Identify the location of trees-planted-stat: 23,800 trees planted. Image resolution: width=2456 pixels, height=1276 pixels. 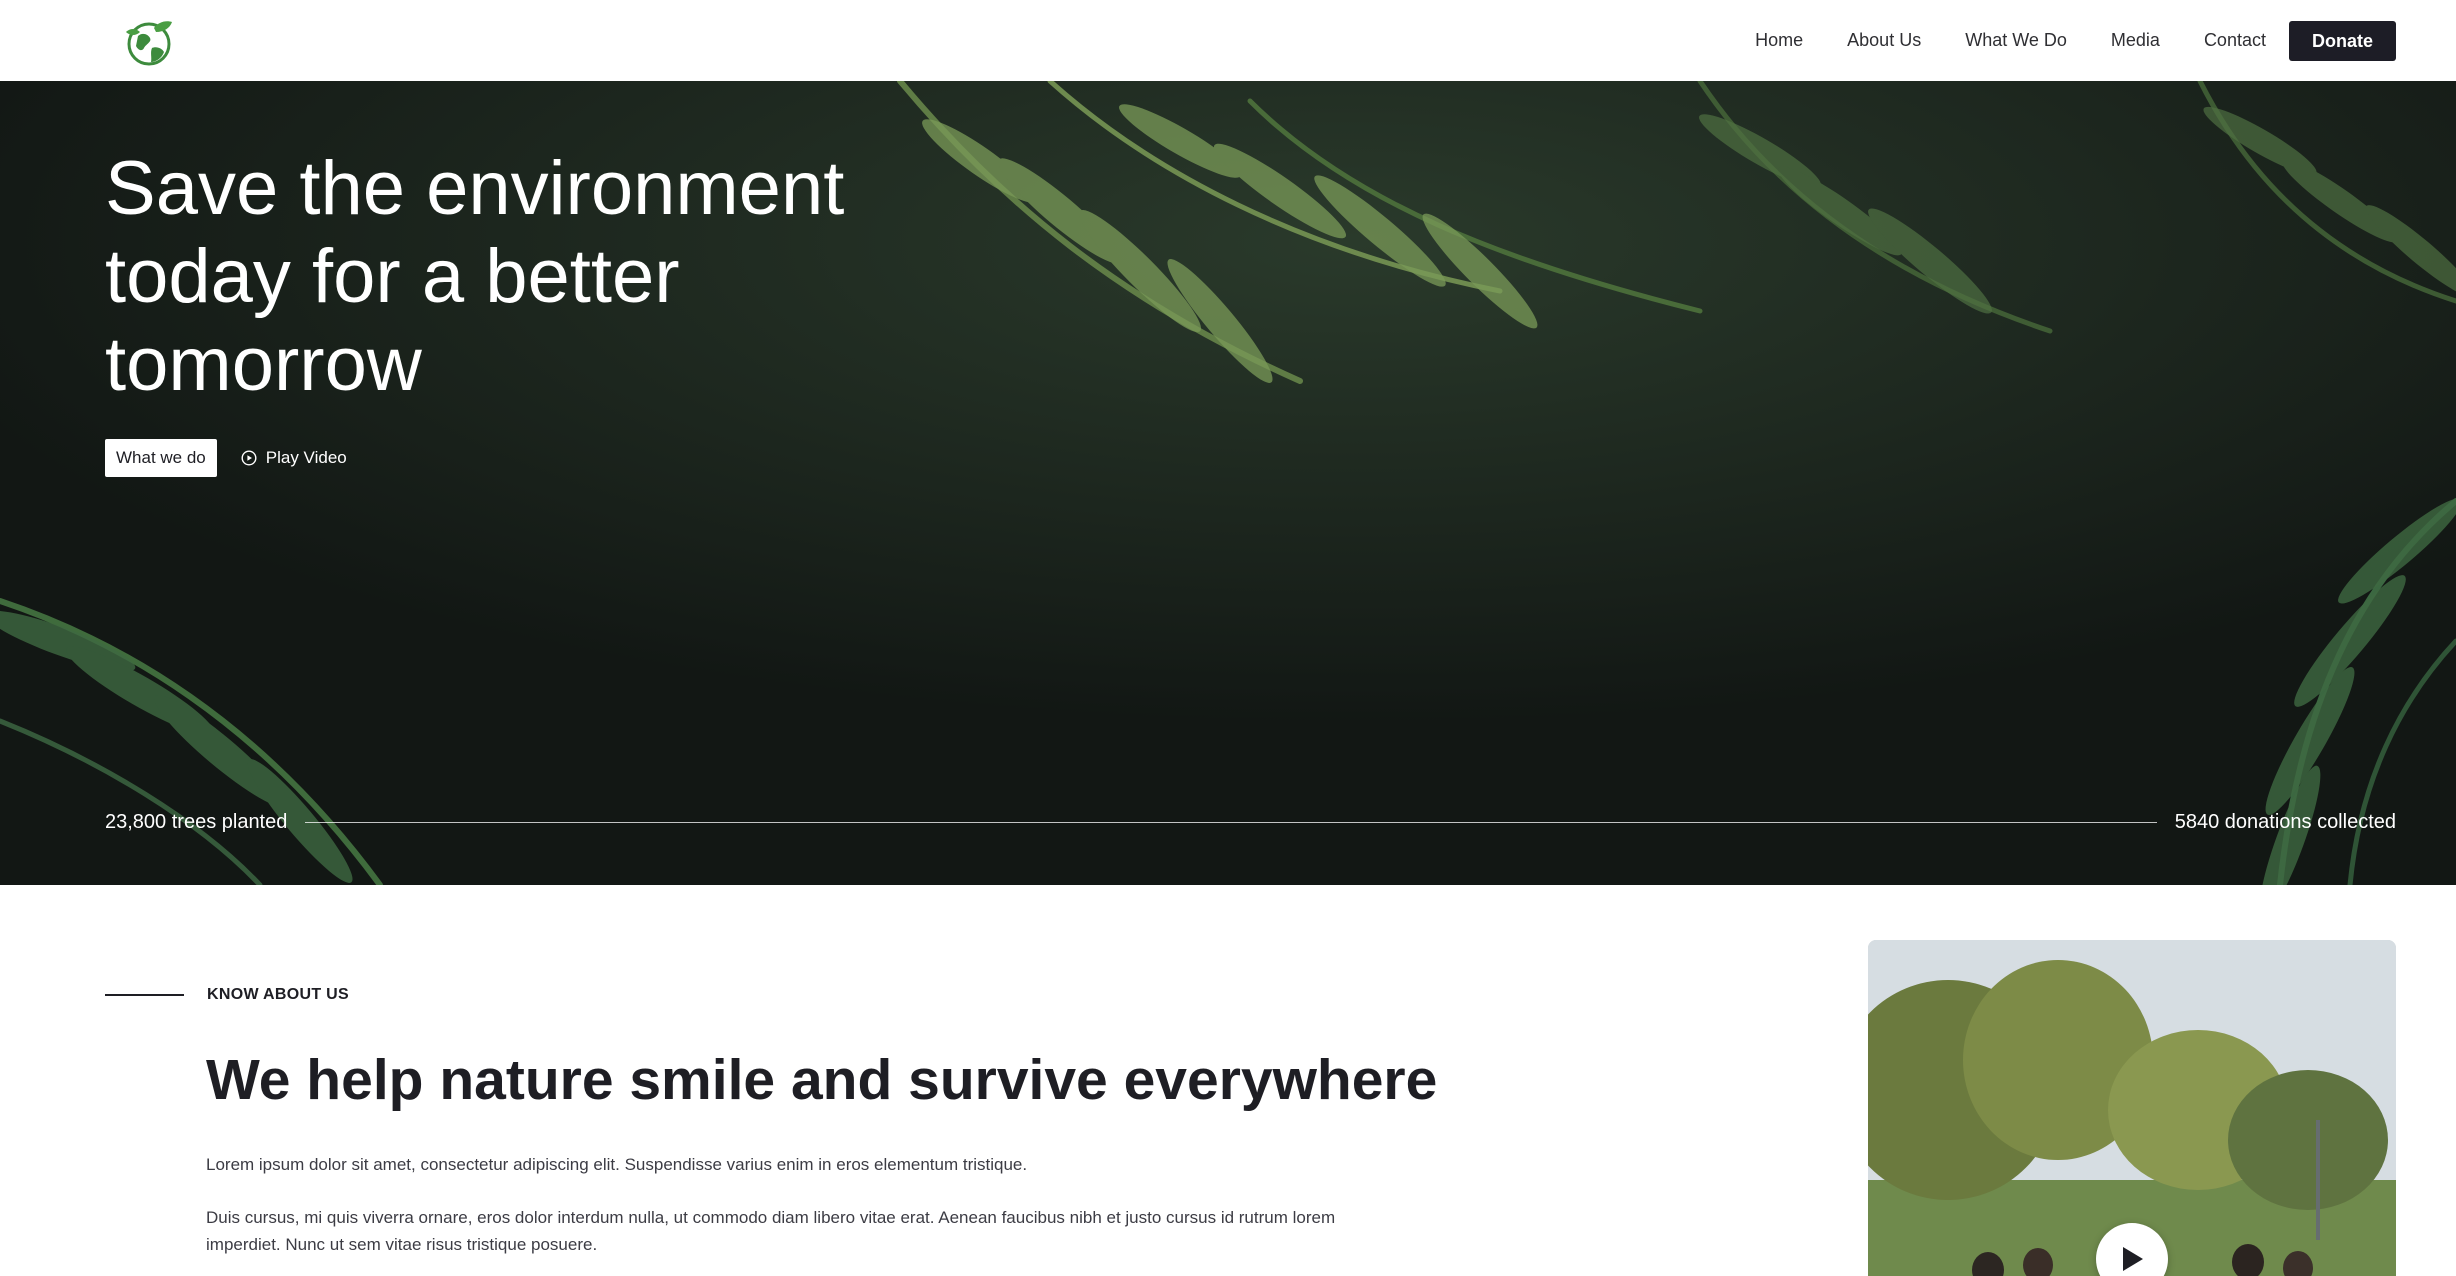
(196, 822).